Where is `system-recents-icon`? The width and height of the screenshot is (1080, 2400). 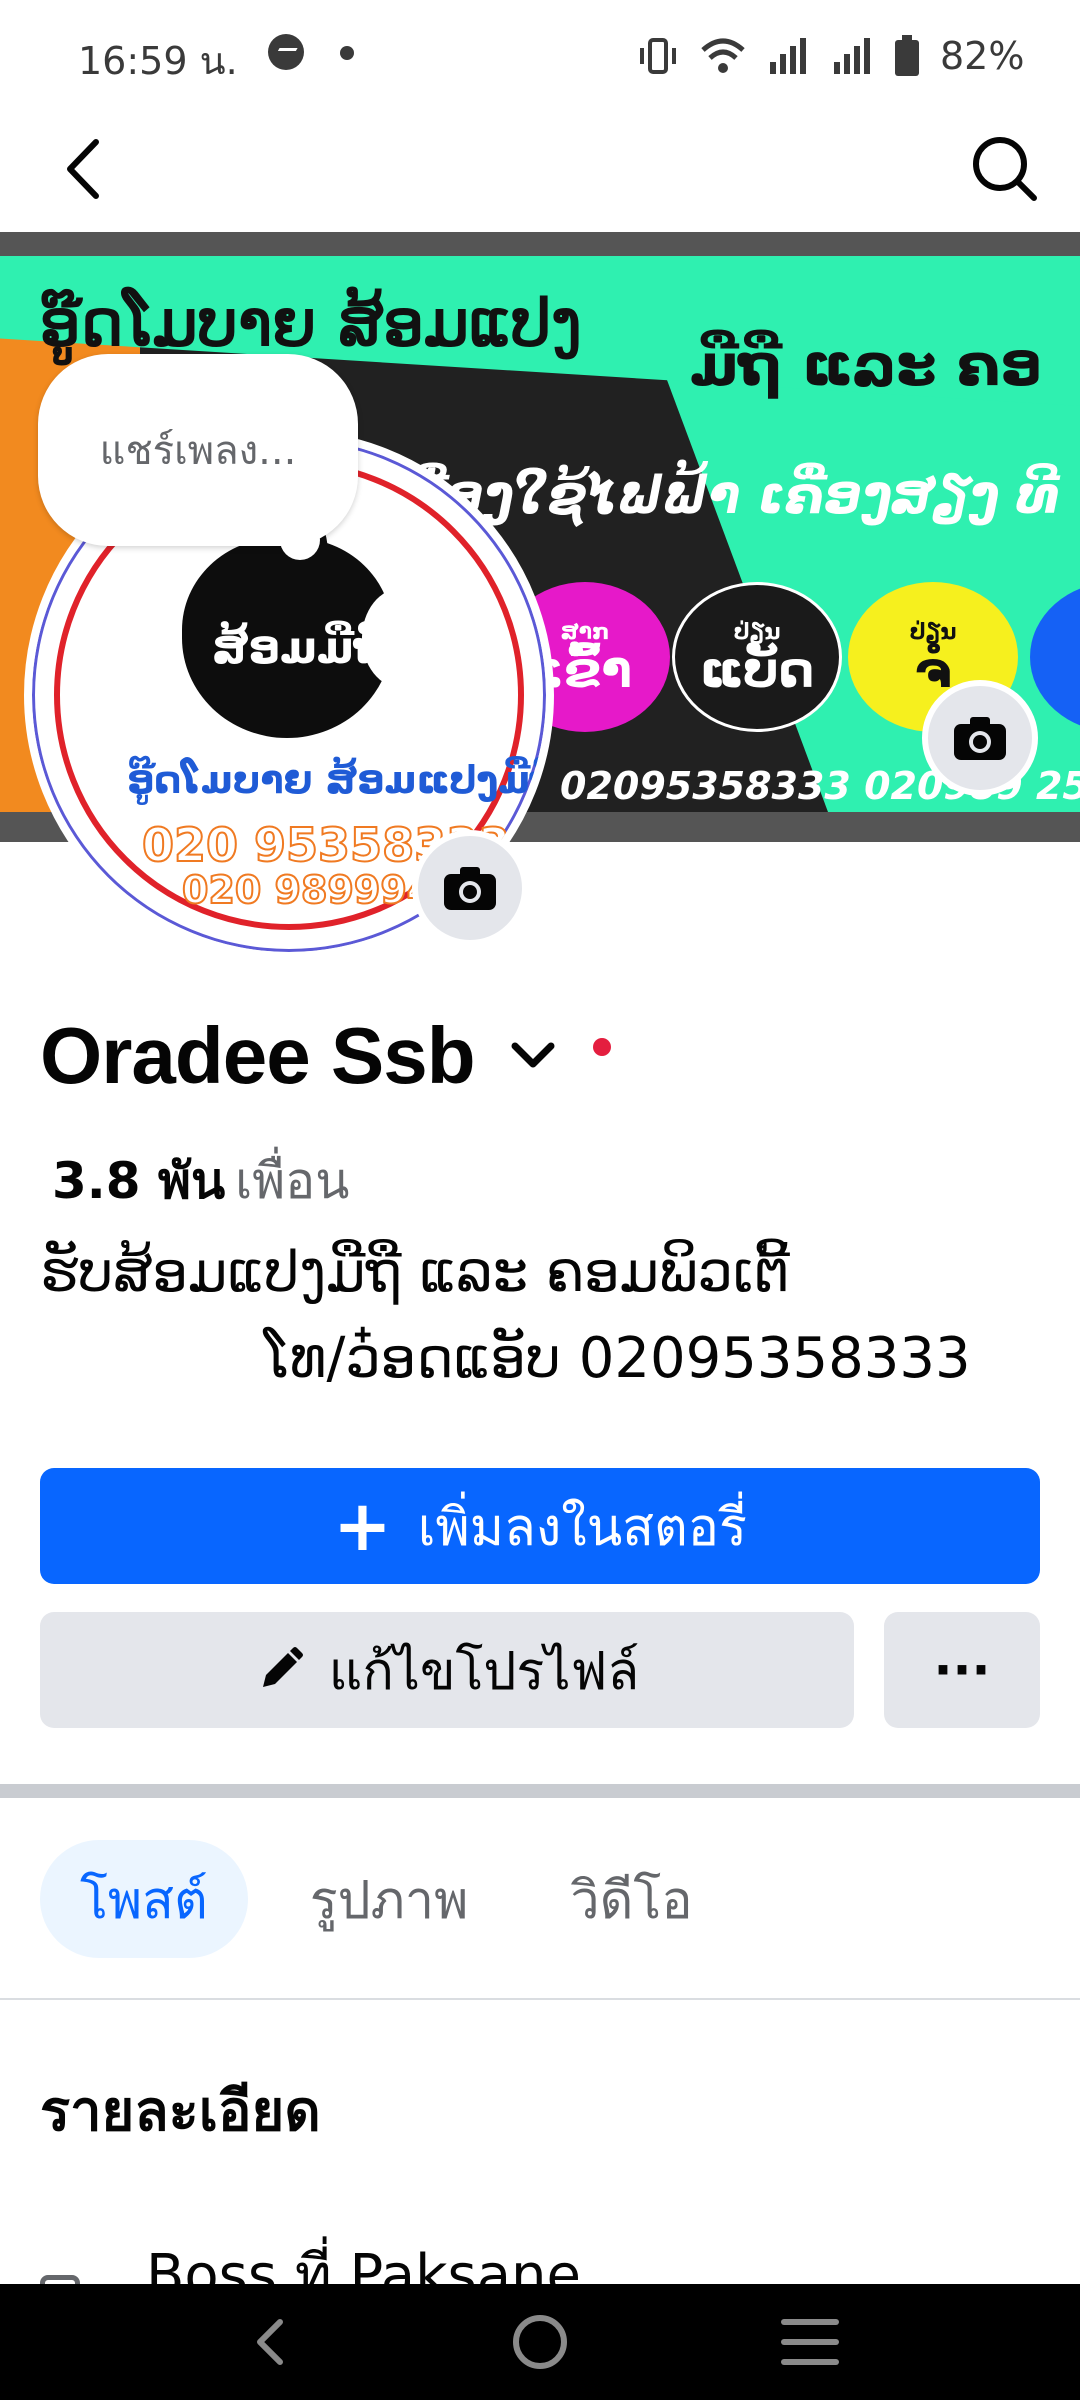
system-recents-icon is located at coordinates (810, 2342).